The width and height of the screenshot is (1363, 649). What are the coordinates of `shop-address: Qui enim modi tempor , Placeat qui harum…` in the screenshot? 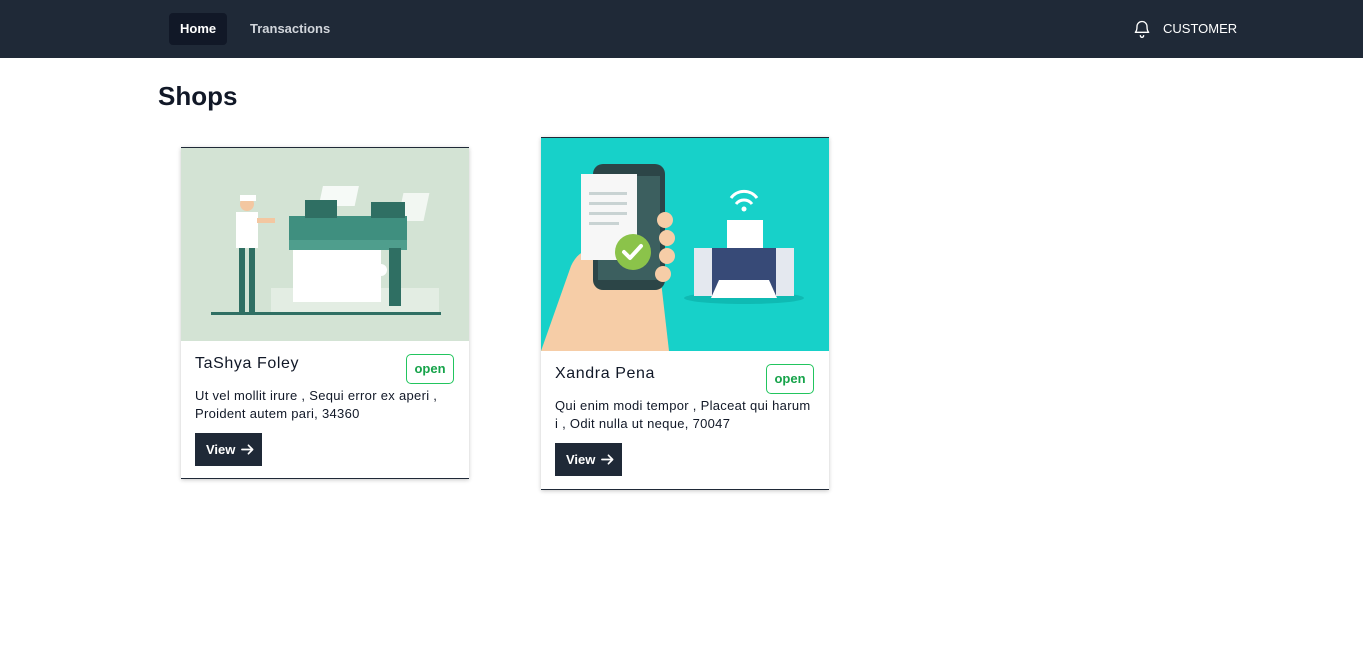 It's located at (683, 414).